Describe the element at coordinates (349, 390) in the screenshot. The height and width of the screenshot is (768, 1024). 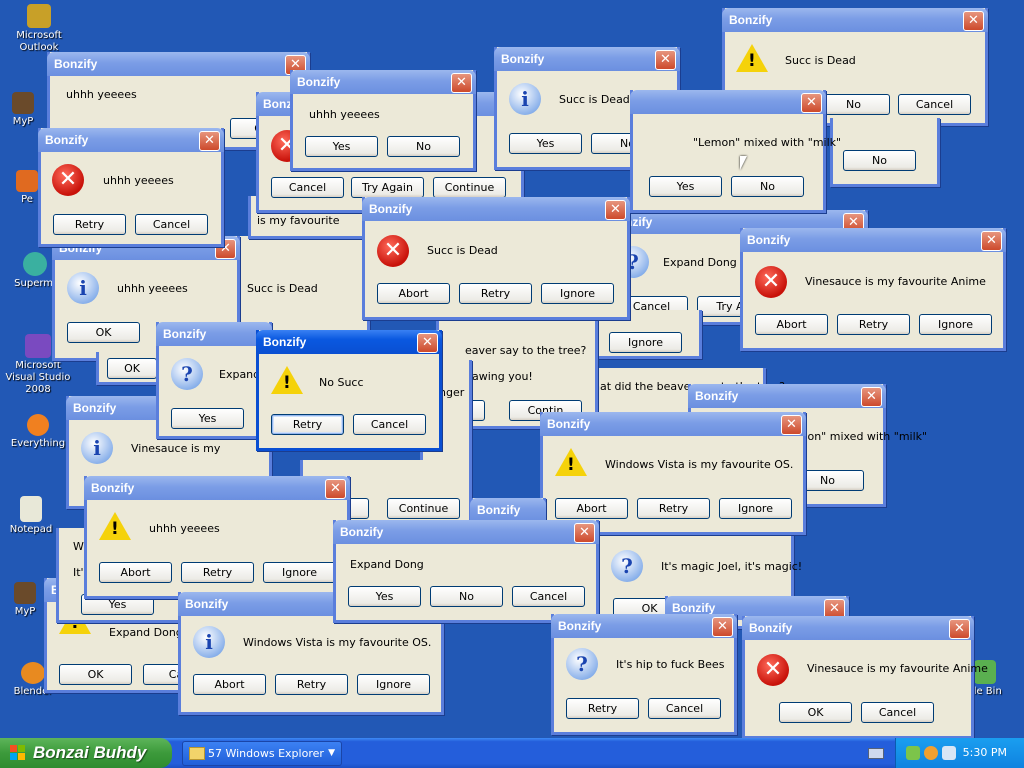
I see `active-dialog-window: Bonzify ✕ ! No Succ Retry Cancel` at that location.